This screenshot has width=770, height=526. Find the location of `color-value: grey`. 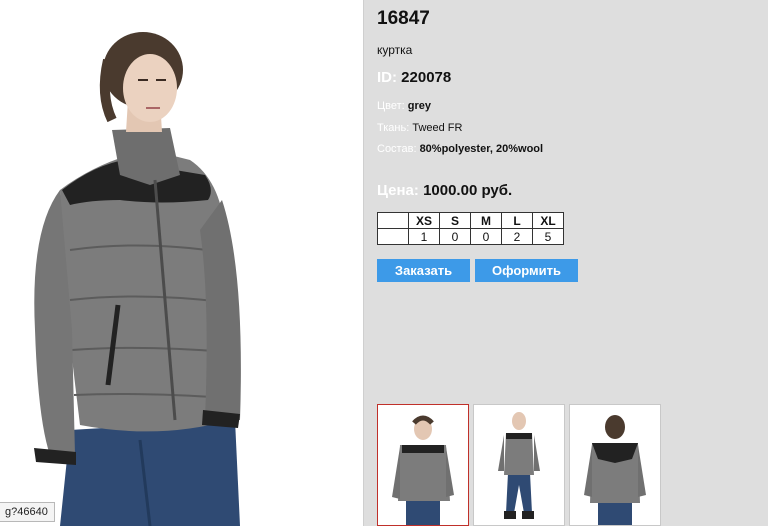

color-value: grey is located at coordinates (419, 106).